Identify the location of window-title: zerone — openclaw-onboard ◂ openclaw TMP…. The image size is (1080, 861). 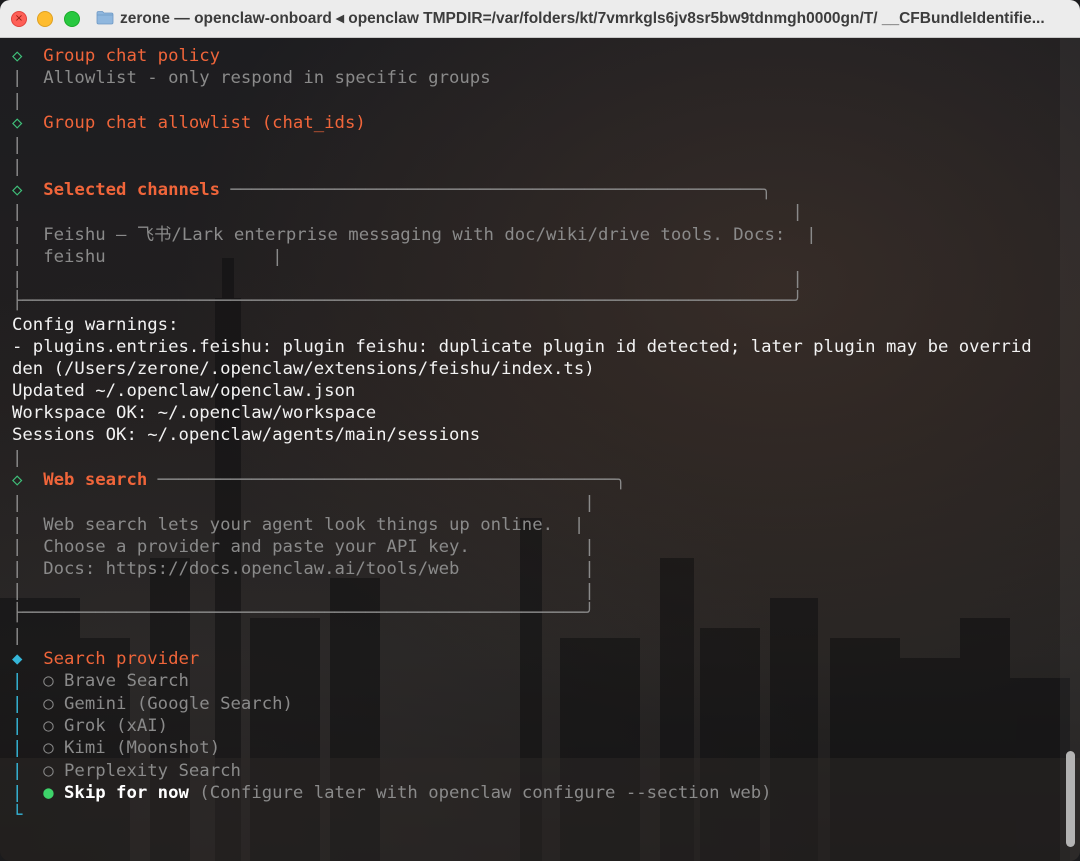
(582, 18).